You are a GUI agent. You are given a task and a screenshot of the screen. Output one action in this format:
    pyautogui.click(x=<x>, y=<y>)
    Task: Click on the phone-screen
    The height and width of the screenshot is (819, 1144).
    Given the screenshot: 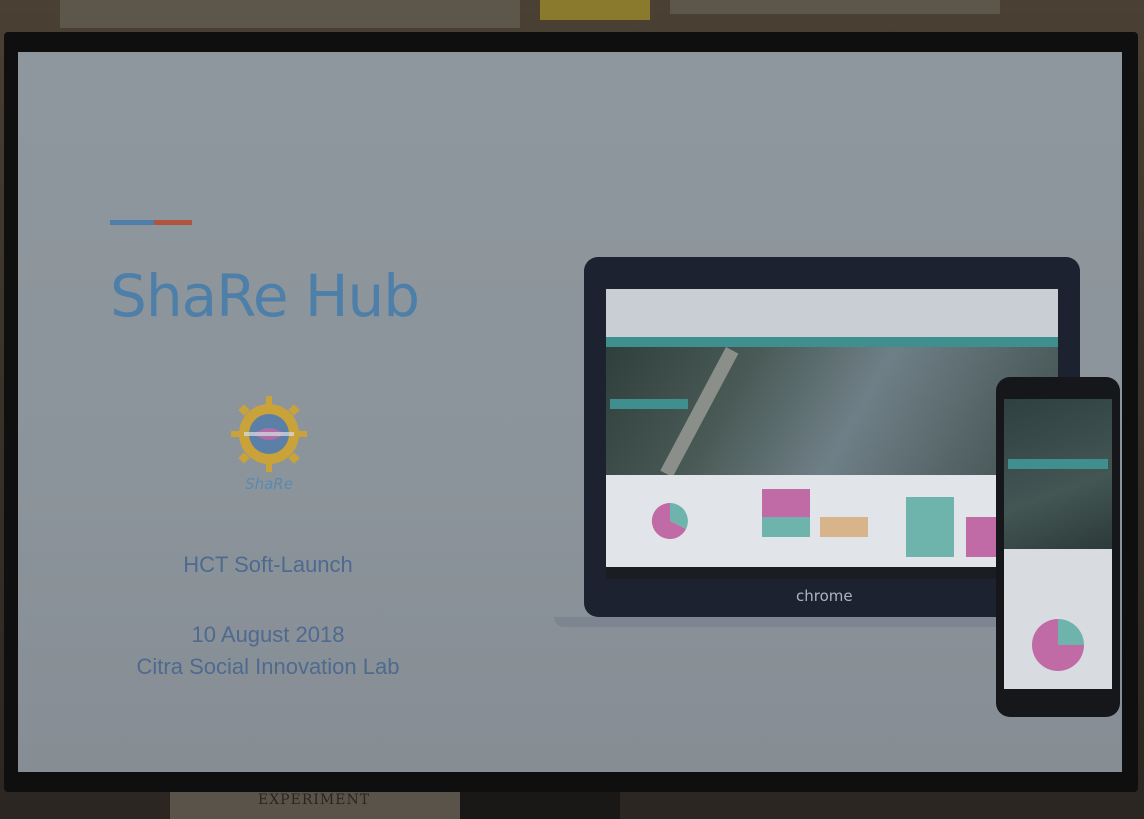 What is the action you would take?
    pyautogui.click(x=1058, y=544)
    